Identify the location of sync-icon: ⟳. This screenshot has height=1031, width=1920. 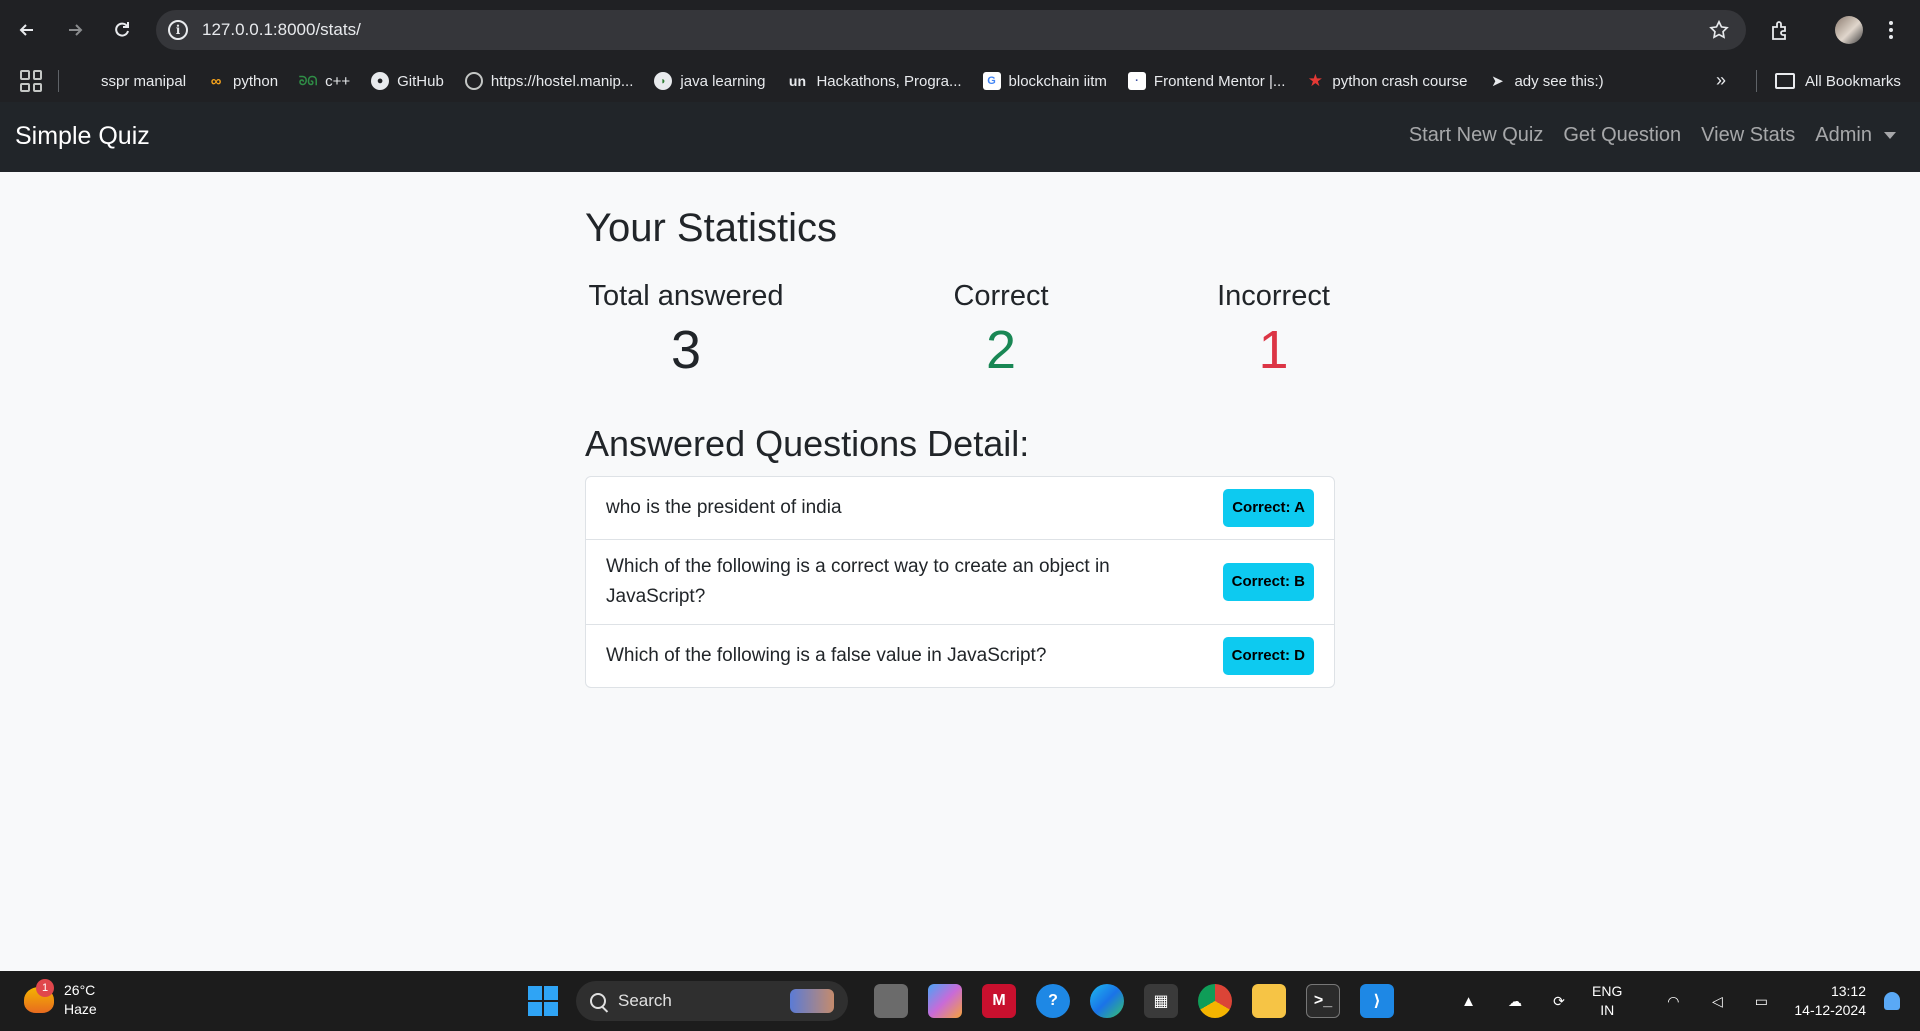
(1559, 1001).